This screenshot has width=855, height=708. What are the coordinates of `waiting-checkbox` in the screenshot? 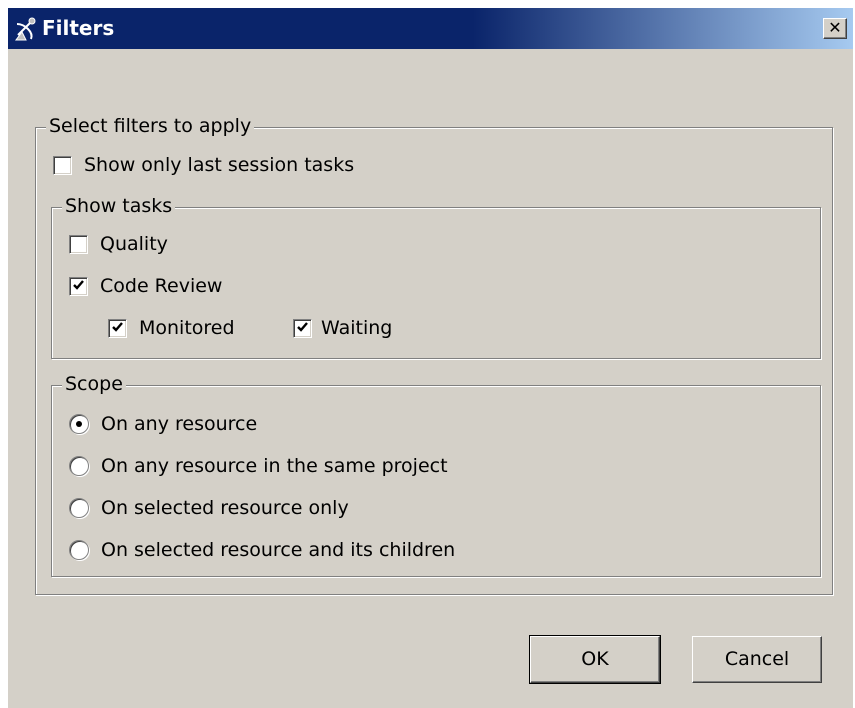 It's located at (302, 328).